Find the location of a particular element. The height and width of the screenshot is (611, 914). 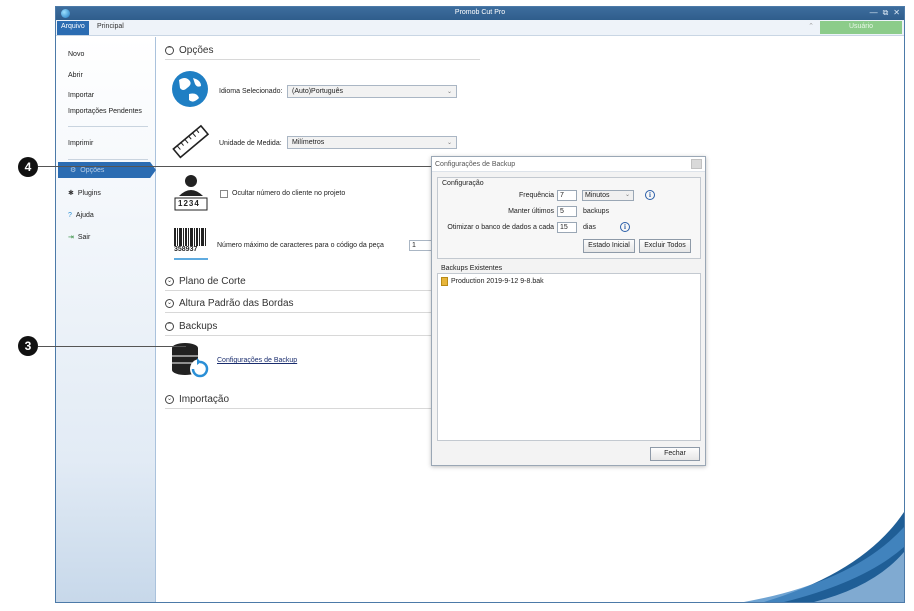

keep-unit: backups is located at coordinates (596, 211).